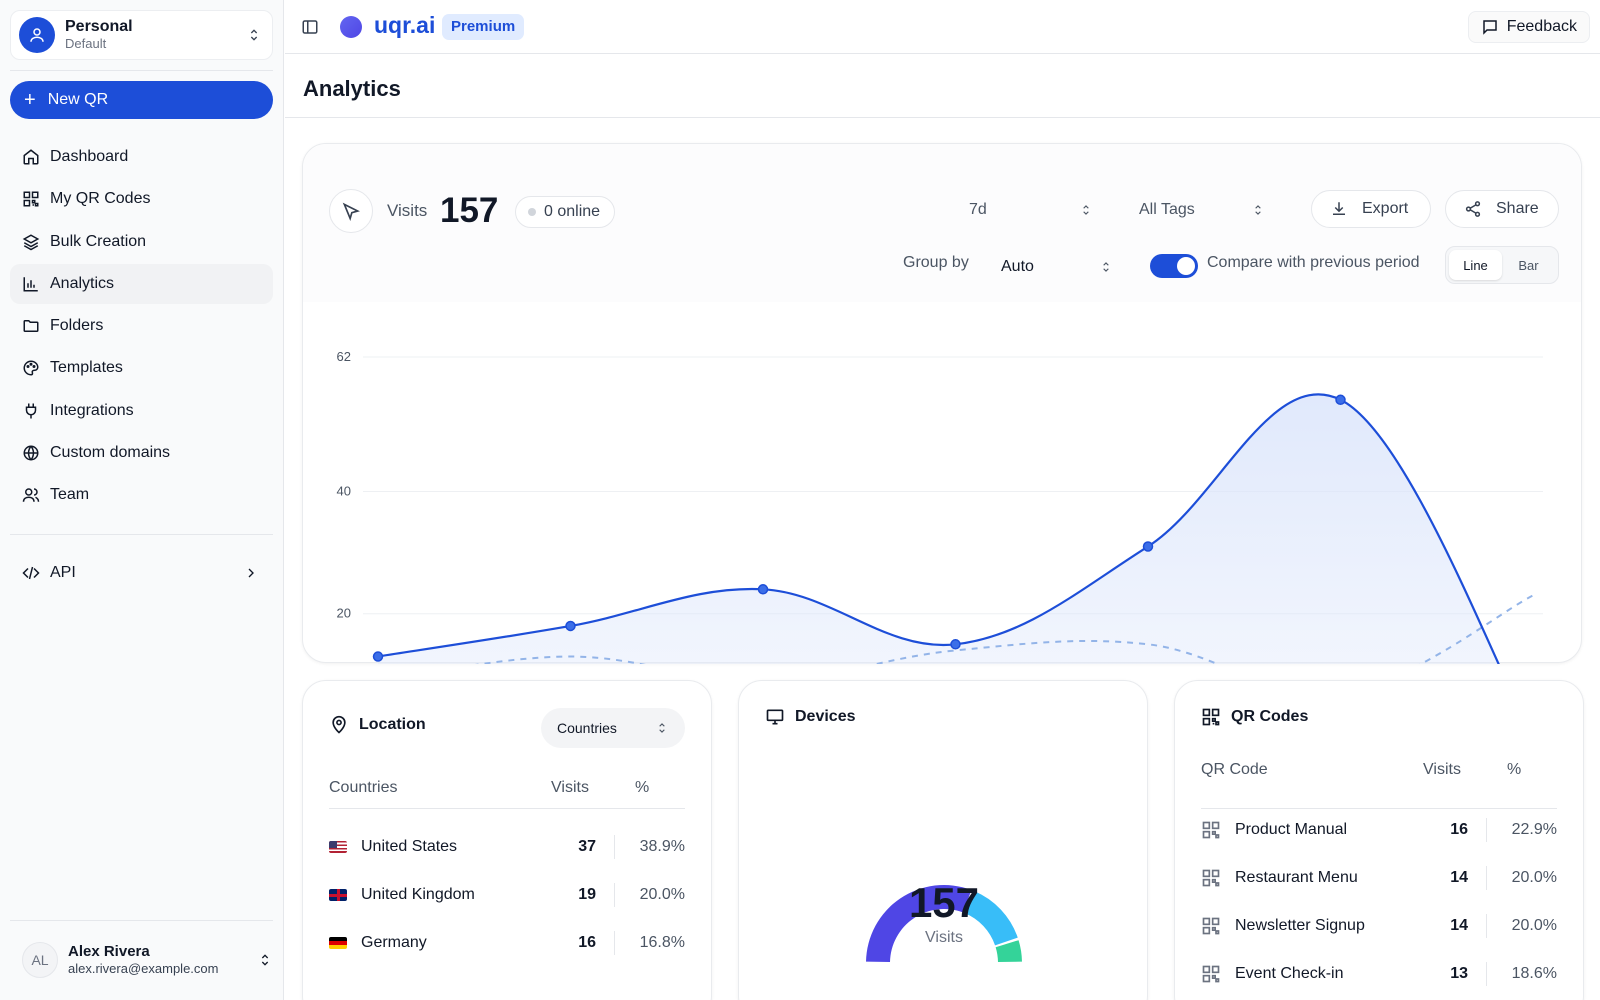 Image resolution: width=1600 pixels, height=1000 pixels. Describe the element at coordinates (572, 211) in the screenshot. I see `online-label: 0 online` at that location.